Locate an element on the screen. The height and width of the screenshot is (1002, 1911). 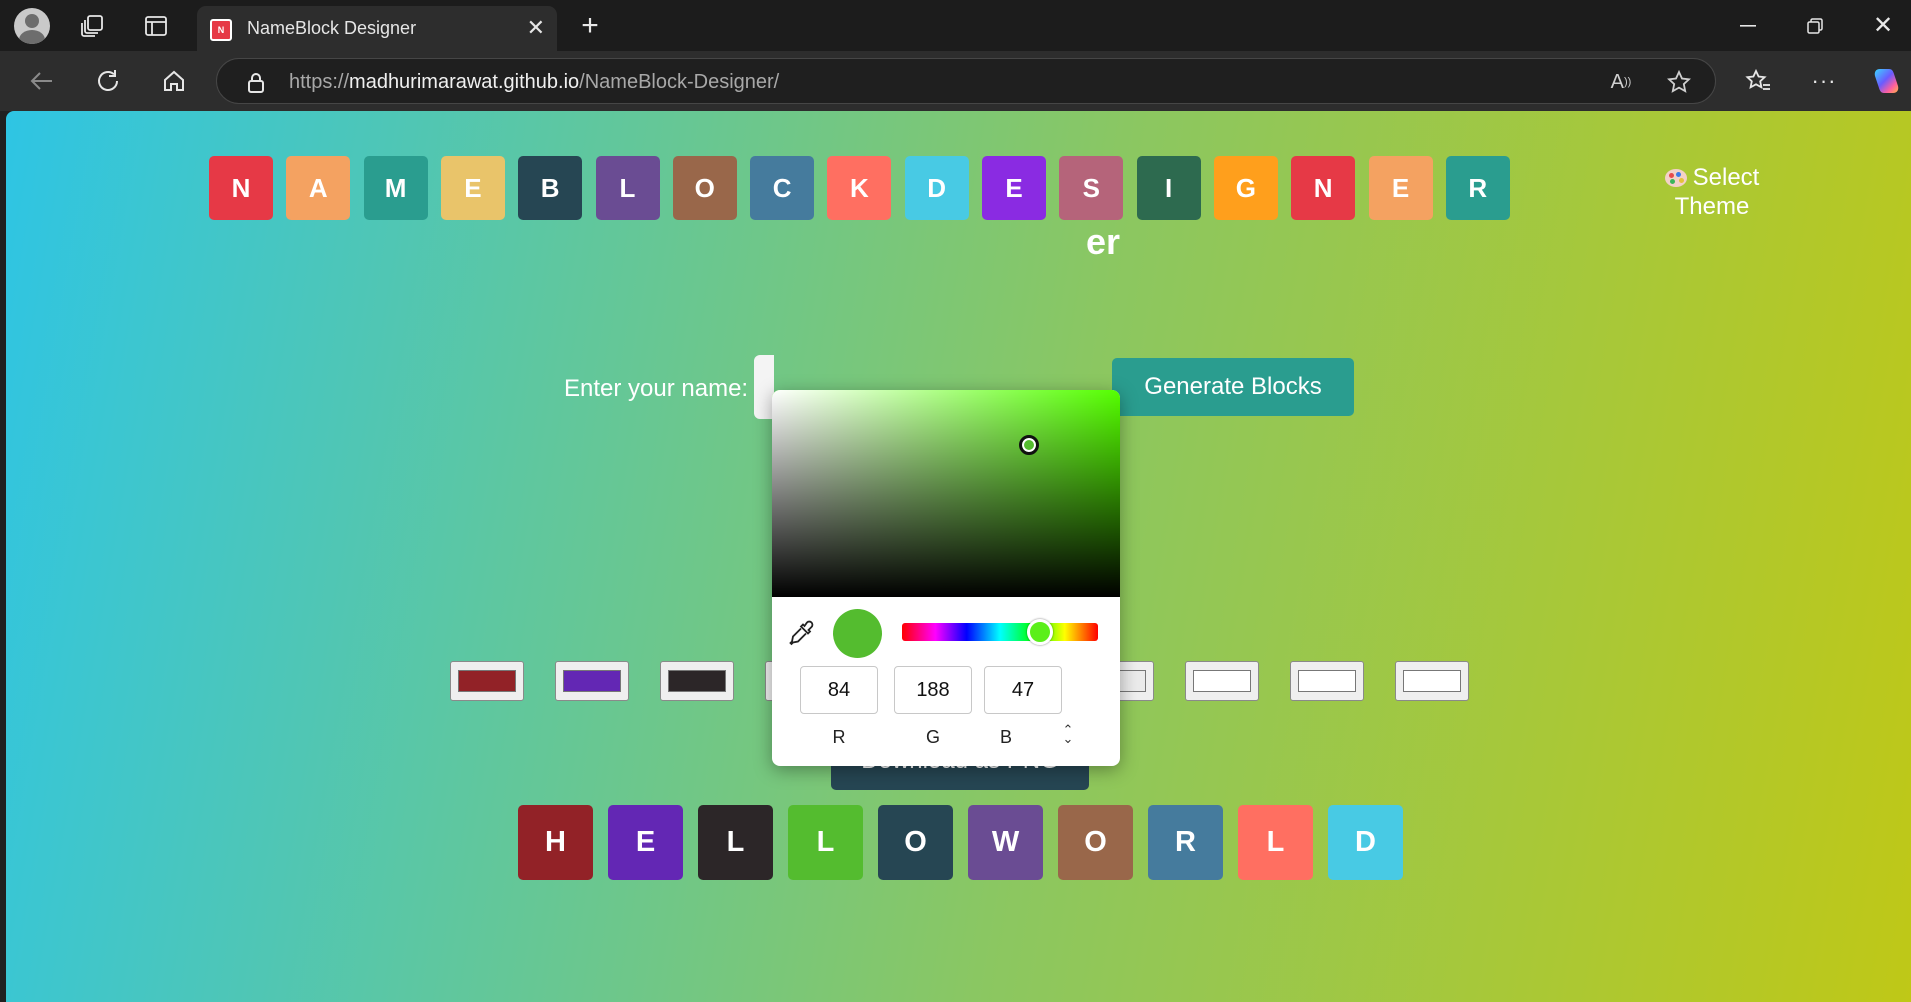
copilot-icon is located at coordinates (1886, 81).